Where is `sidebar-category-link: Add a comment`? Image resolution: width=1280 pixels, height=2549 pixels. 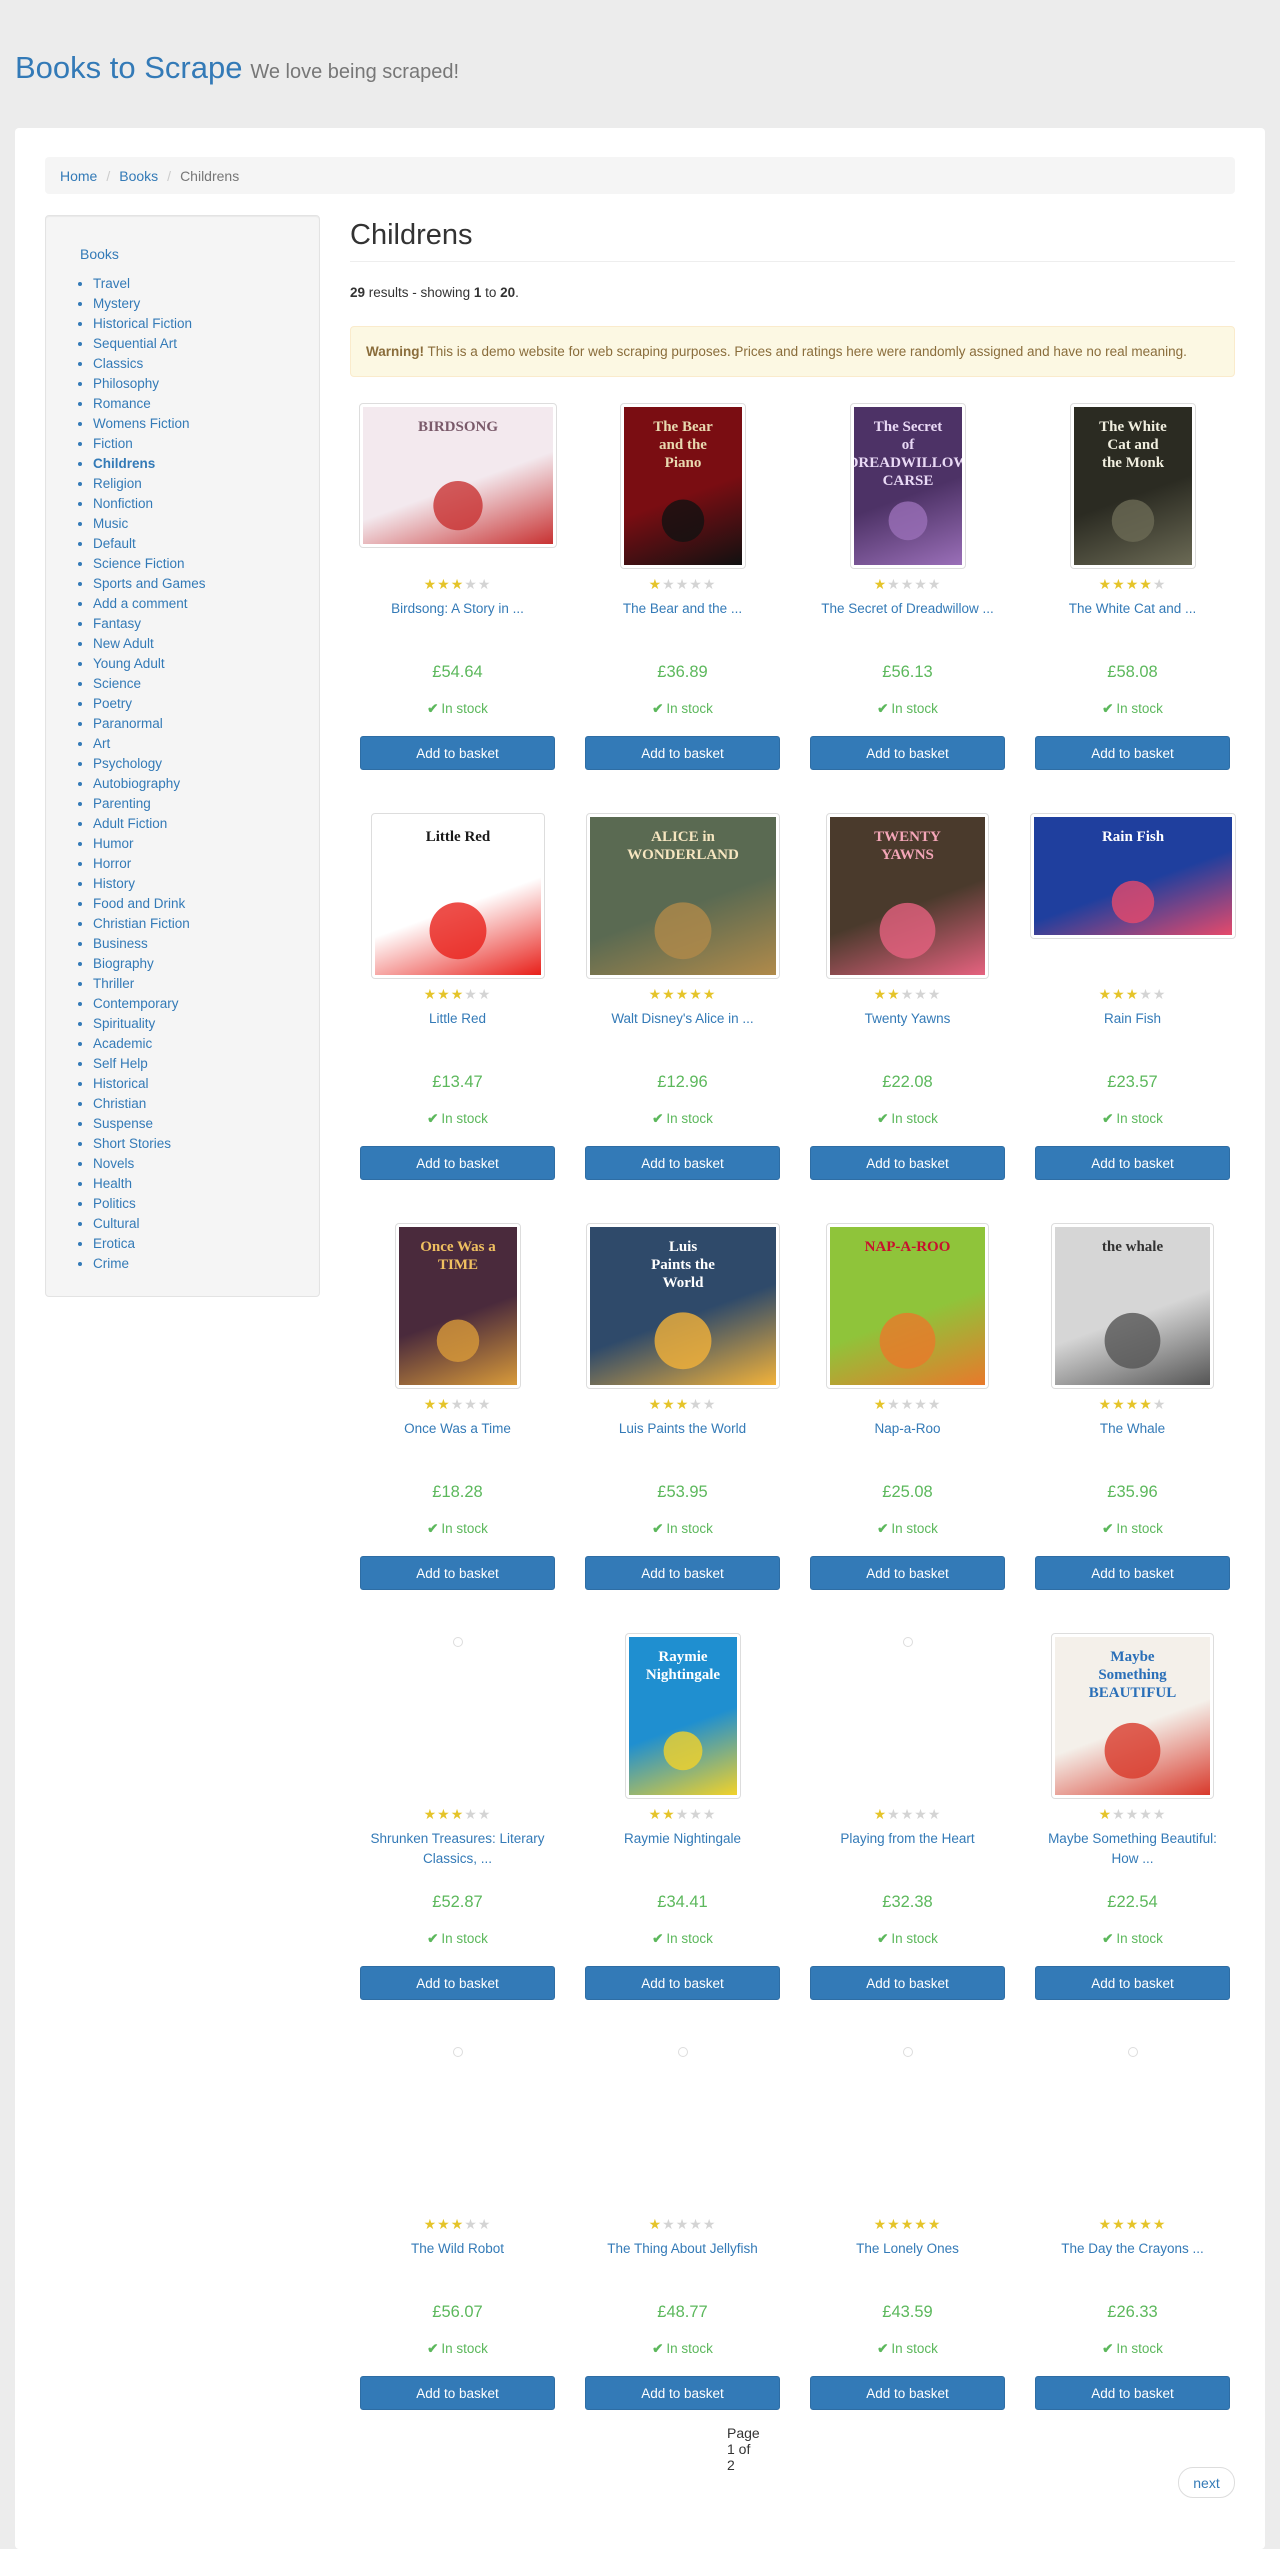
sidebar-category-link: Add a comment is located at coordinates (140, 603).